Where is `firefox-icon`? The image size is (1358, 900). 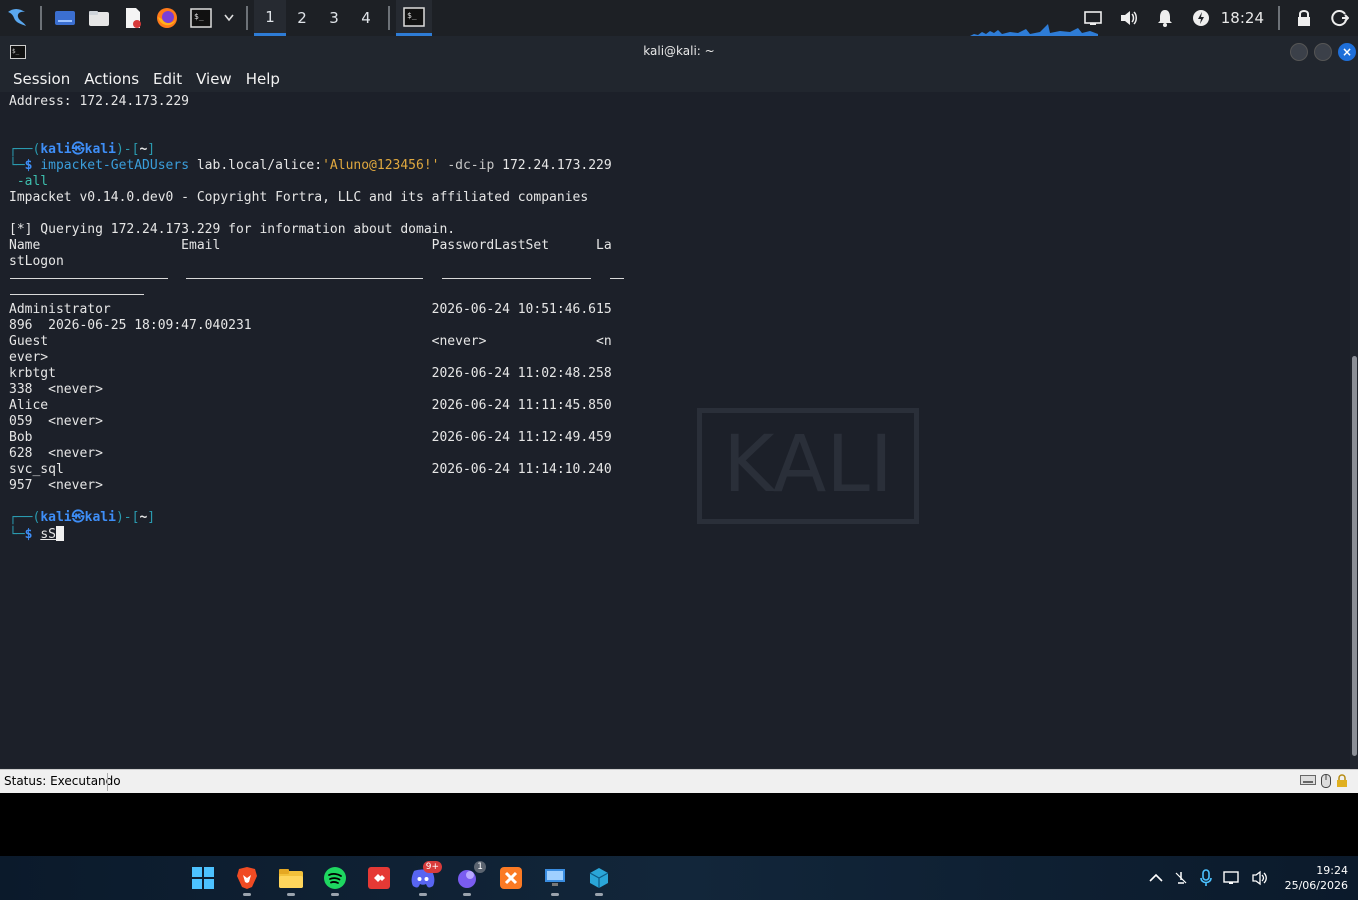 firefox-icon is located at coordinates (167, 18).